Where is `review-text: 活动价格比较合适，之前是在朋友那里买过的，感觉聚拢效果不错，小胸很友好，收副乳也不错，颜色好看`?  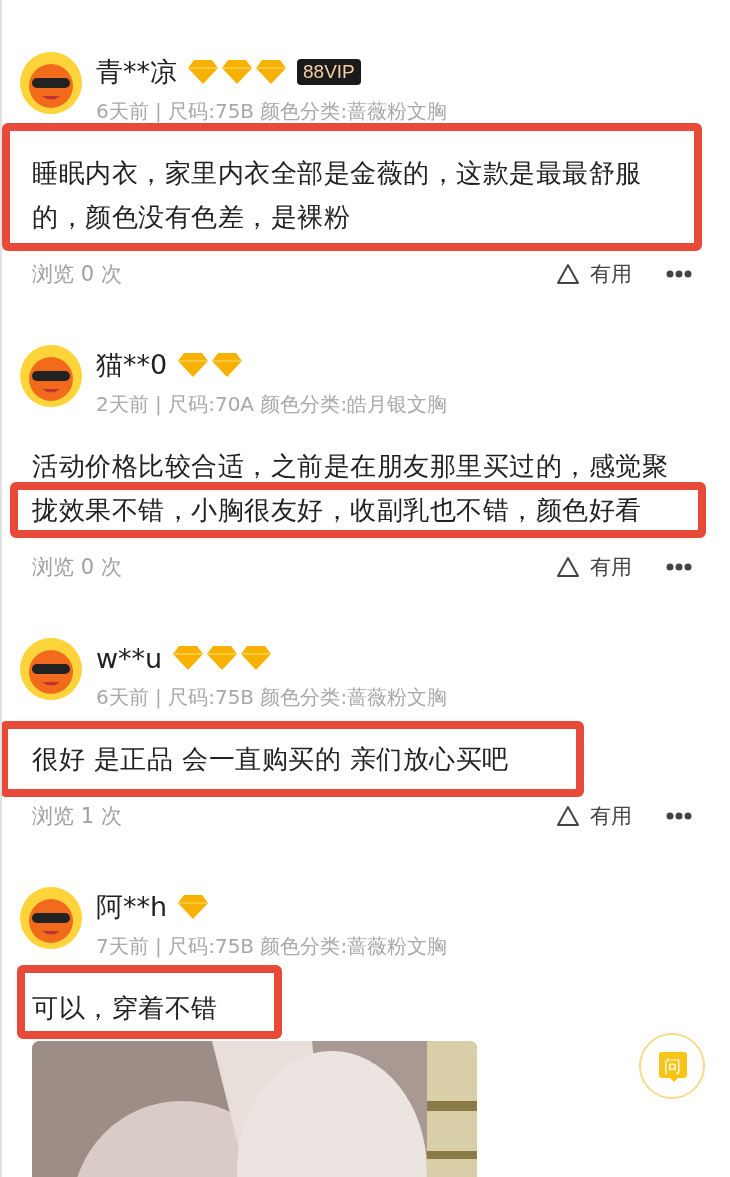
review-text: 活动价格比较合适，之前是在朋友那里买过的，感觉聚拢效果不错，小胸很友好，收副乳也不错，颜色好看 is located at coordinates (350, 488).